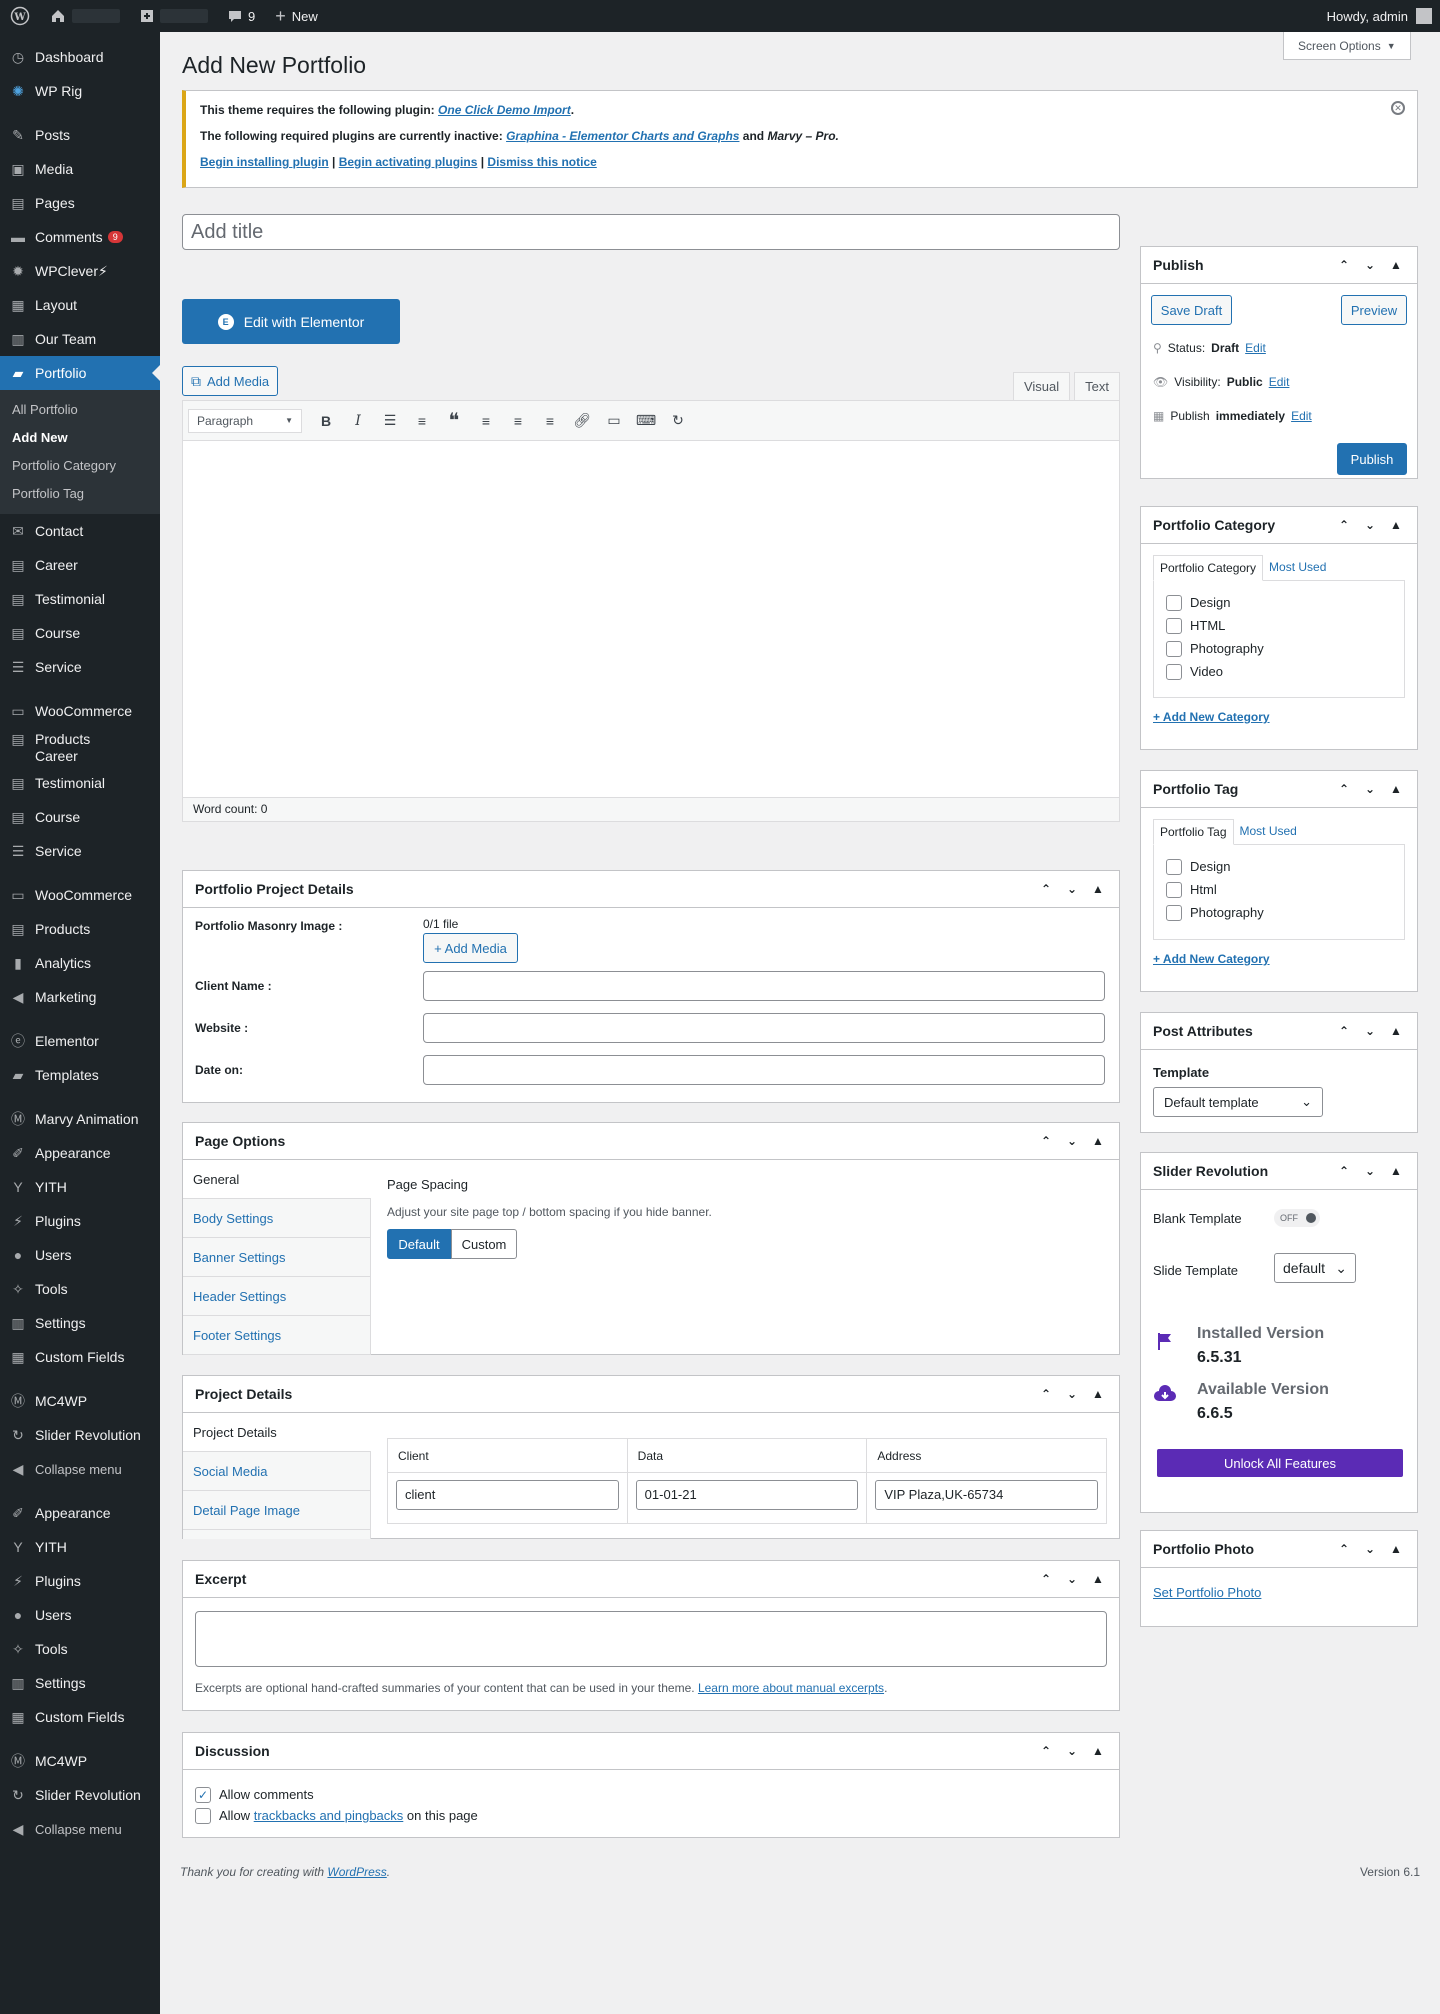 This screenshot has height=2014, width=1440. Describe the element at coordinates (80, 305) in the screenshot. I see `menu-layout: ▦ Layout` at that location.